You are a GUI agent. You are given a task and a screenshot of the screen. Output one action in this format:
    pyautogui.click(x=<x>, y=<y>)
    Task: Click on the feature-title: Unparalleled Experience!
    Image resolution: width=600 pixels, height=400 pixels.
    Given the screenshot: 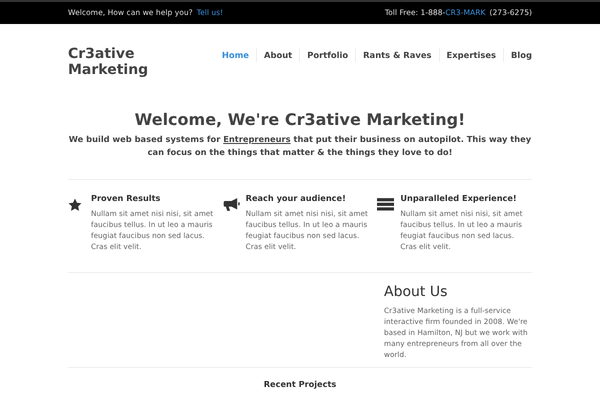 What is the action you would take?
    pyautogui.click(x=459, y=198)
    